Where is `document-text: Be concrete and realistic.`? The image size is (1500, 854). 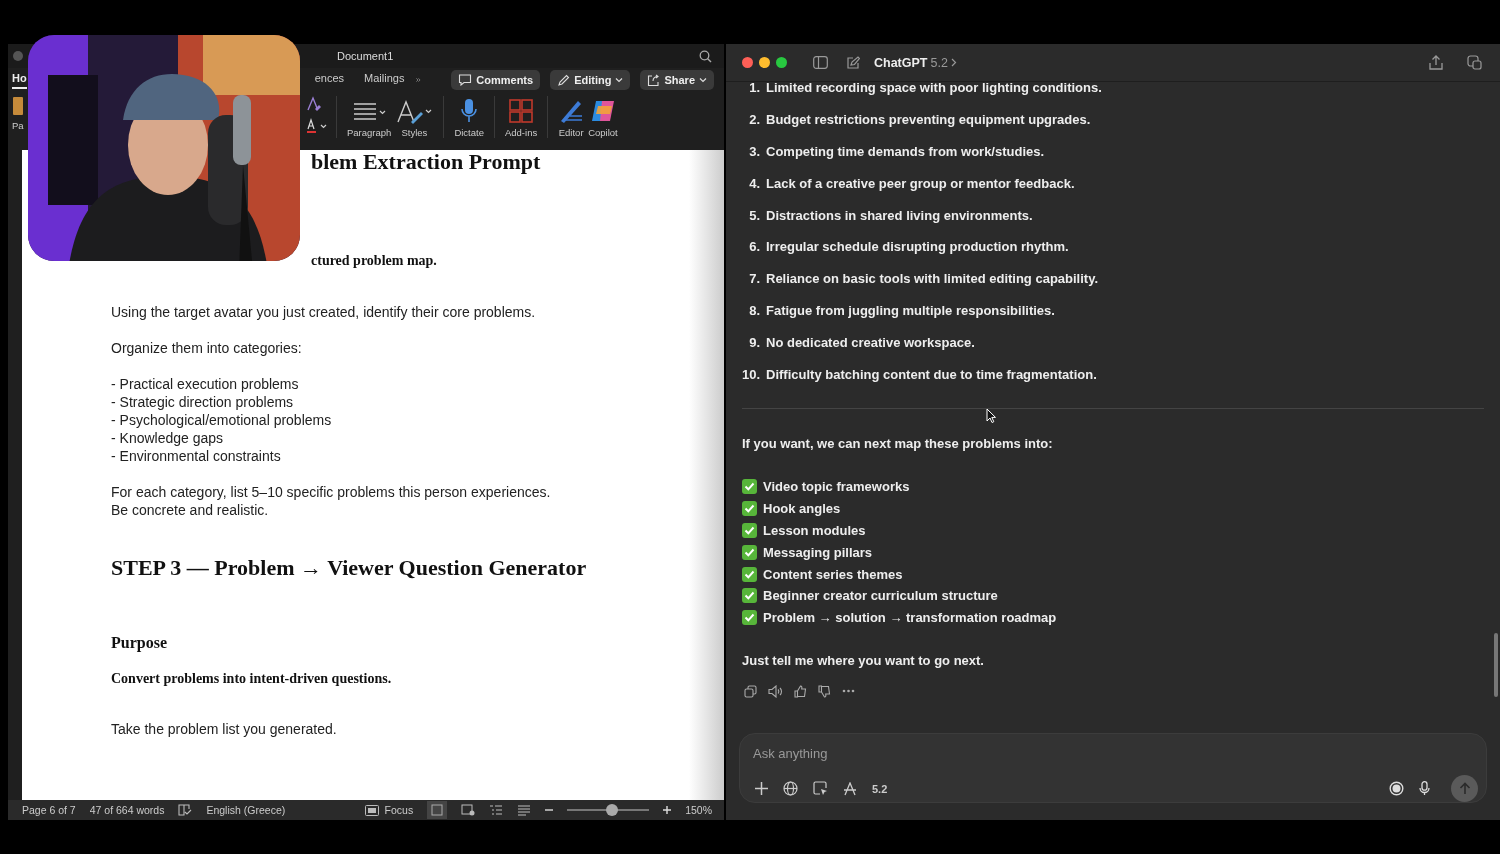
document-text: Be concrete and realistic. is located at coordinates (190, 510).